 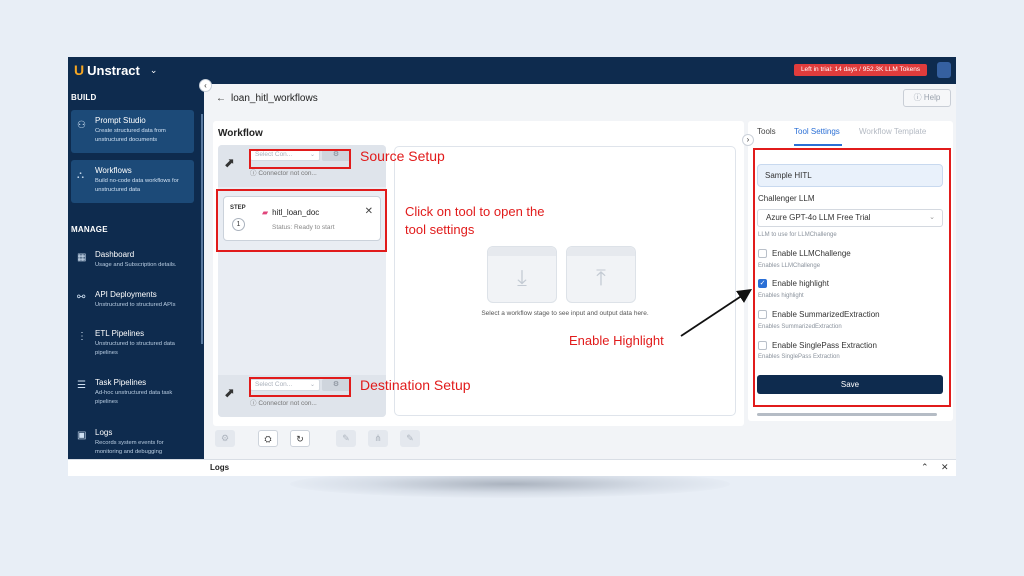 What do you see at coordinates (818, 145) in the screenshot?
I see `active-tab-indicator` at bounding box center [818, 145].